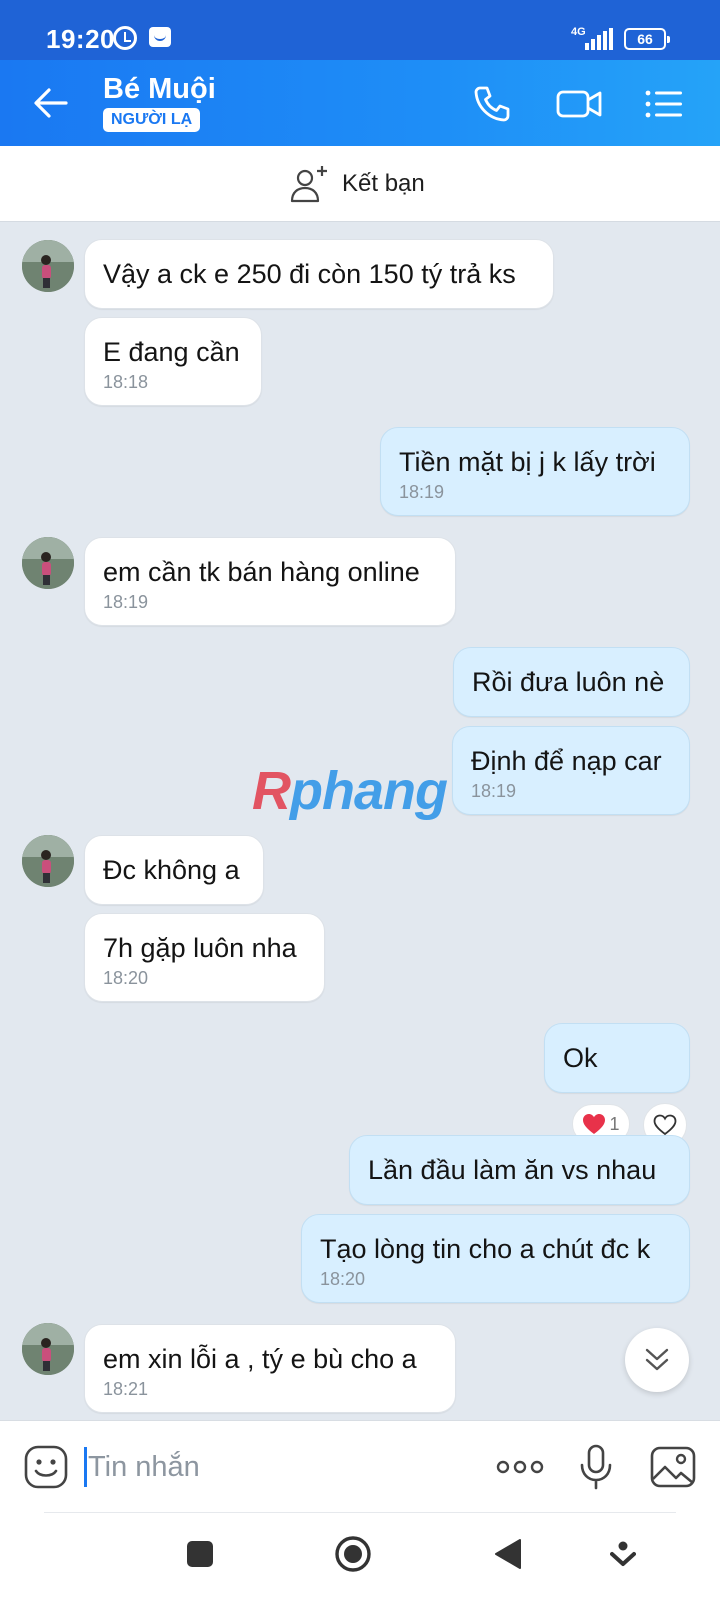 This screenshot has height=1600, width=720. I want to click on voice-call-button, so click(492, 104).